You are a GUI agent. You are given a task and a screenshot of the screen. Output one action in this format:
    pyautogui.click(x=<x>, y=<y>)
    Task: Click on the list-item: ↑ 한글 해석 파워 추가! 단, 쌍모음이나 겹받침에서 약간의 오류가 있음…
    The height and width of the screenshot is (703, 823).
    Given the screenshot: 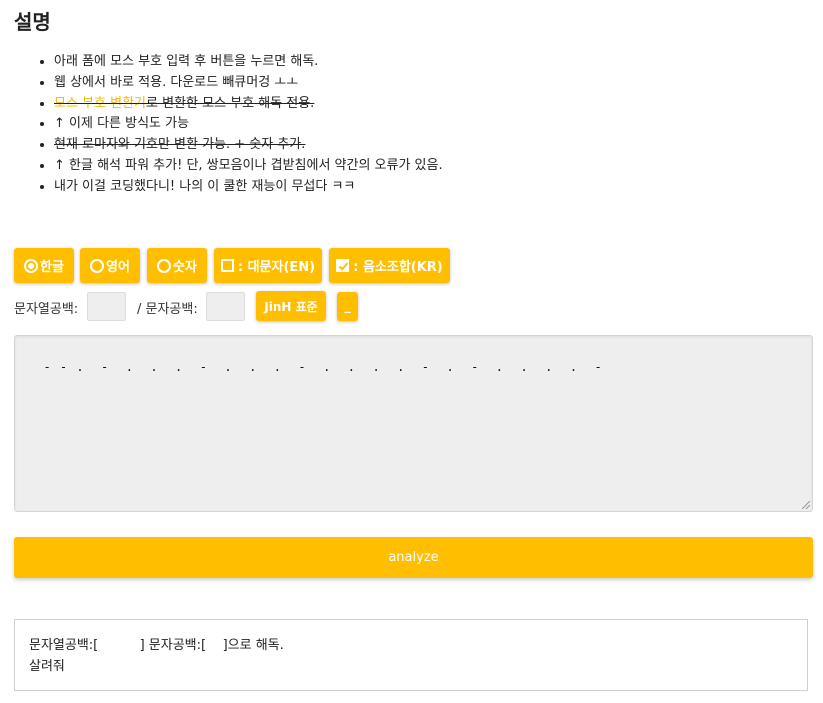 What is the action you would take?
    pyautogui.click(x=248, y=166)
    